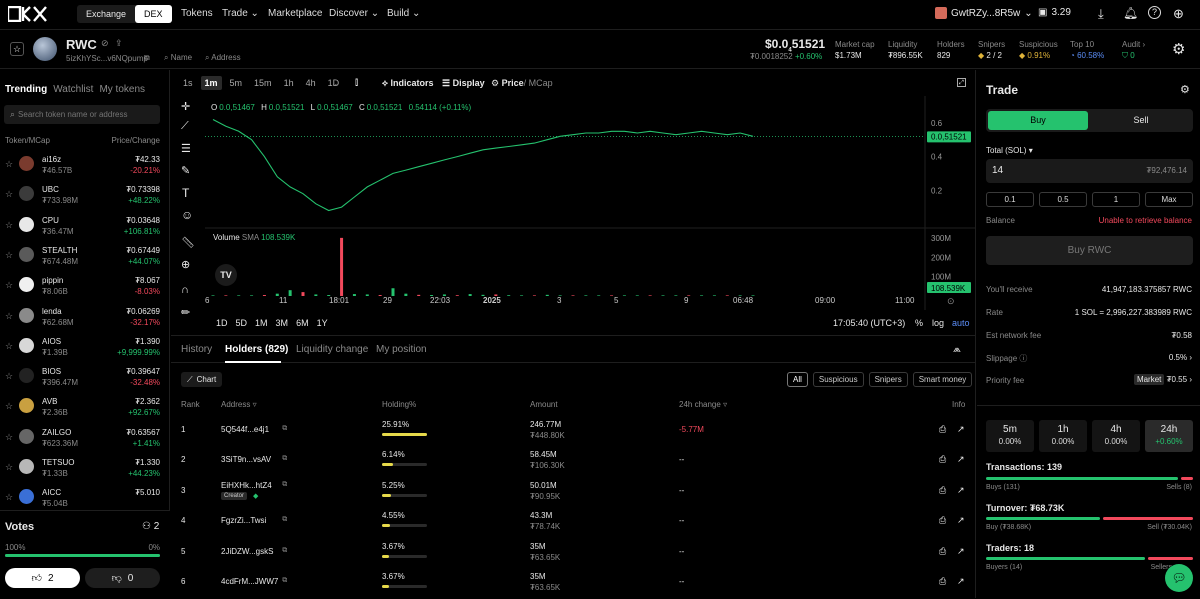 The height and width of the screenshot is (599, 1200). I want to click on tab-my-position: My position, so click(401, 349).